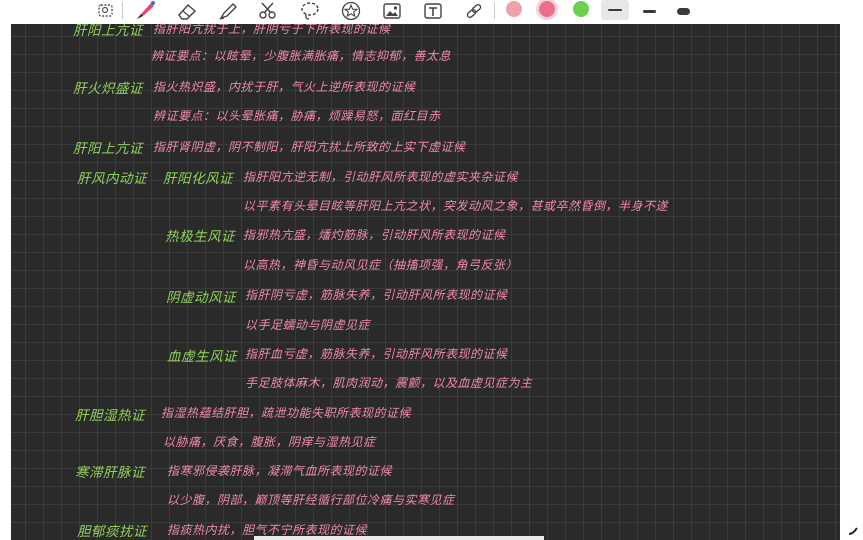 This screenshot has width=863, height=540. I want to click on note-key-points: 以手足蠕动与阴虚见症, so click(308, 325).